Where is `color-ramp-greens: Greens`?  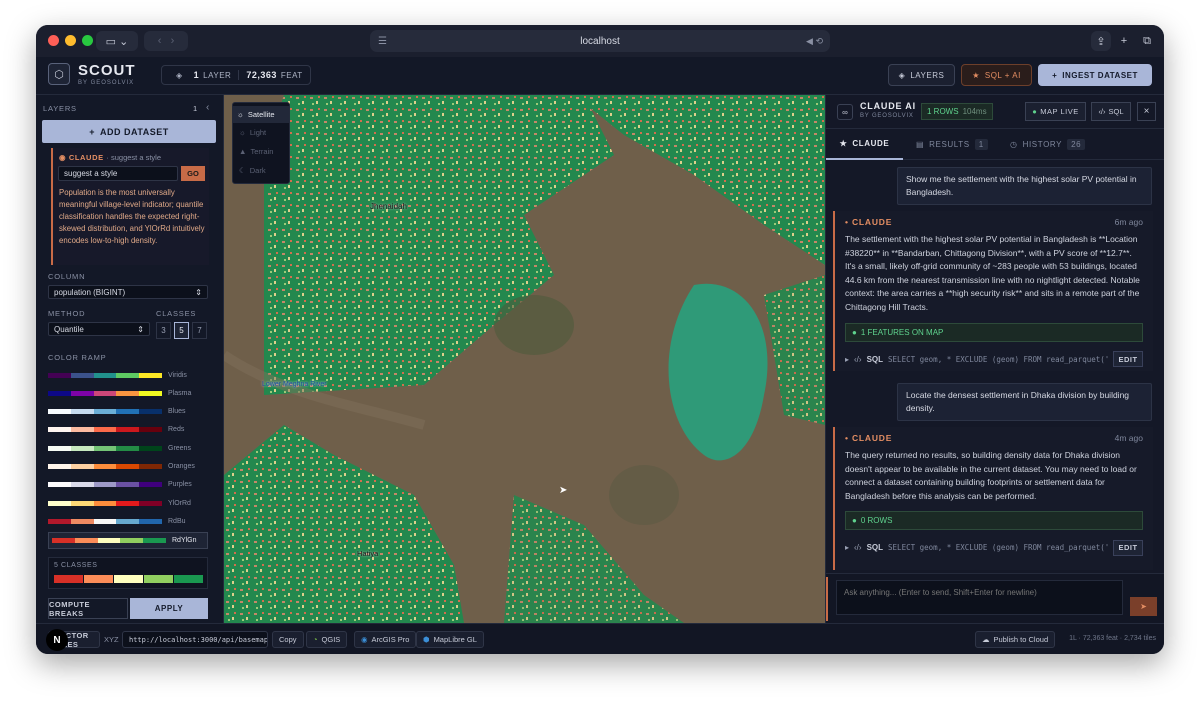
color-ramp-greens: Greens is located at coordinates (128, 448).